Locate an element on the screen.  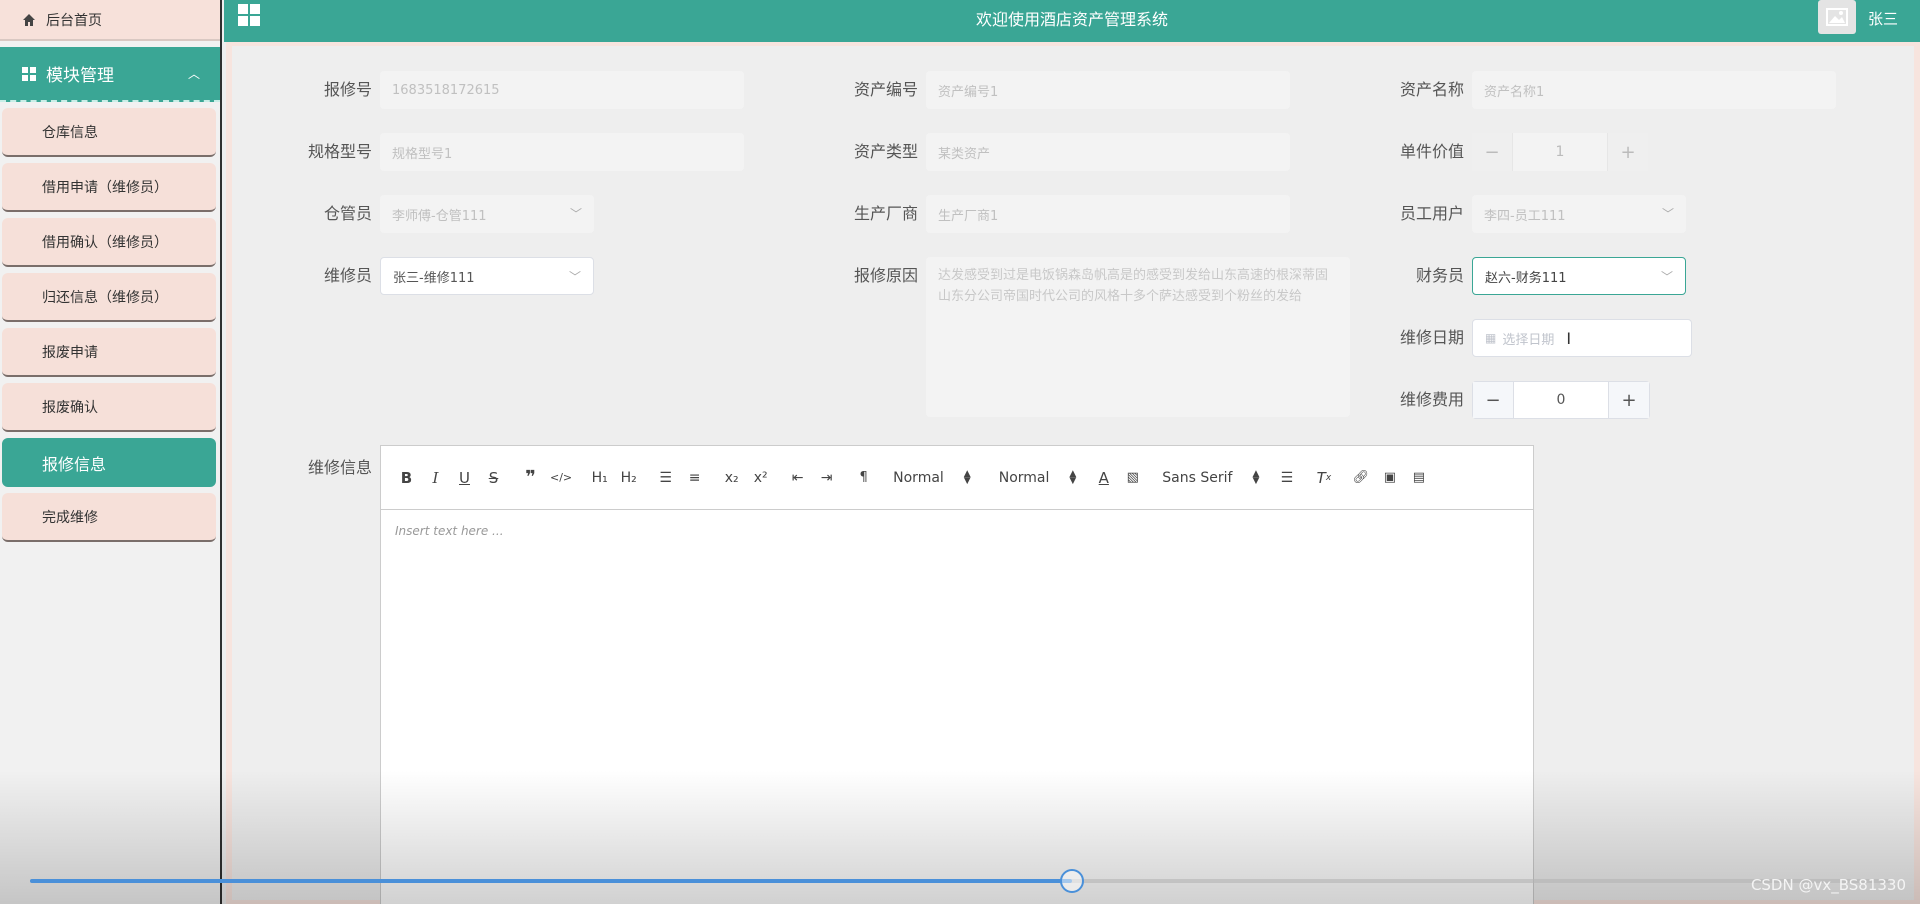
sidebar-item-label: 报废确认 is located at coordinates (70, 407).